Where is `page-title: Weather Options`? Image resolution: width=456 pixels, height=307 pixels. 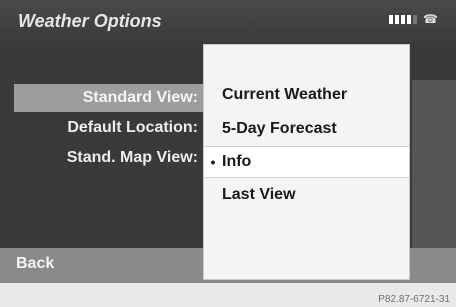
page-title: Weather Options is located at coordinates (90, 21).